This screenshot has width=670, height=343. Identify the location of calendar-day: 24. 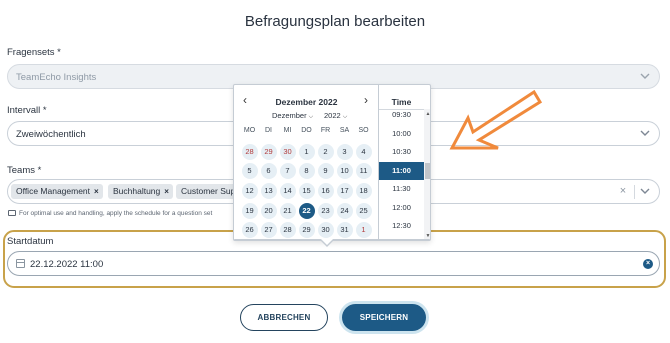
(344, 211).